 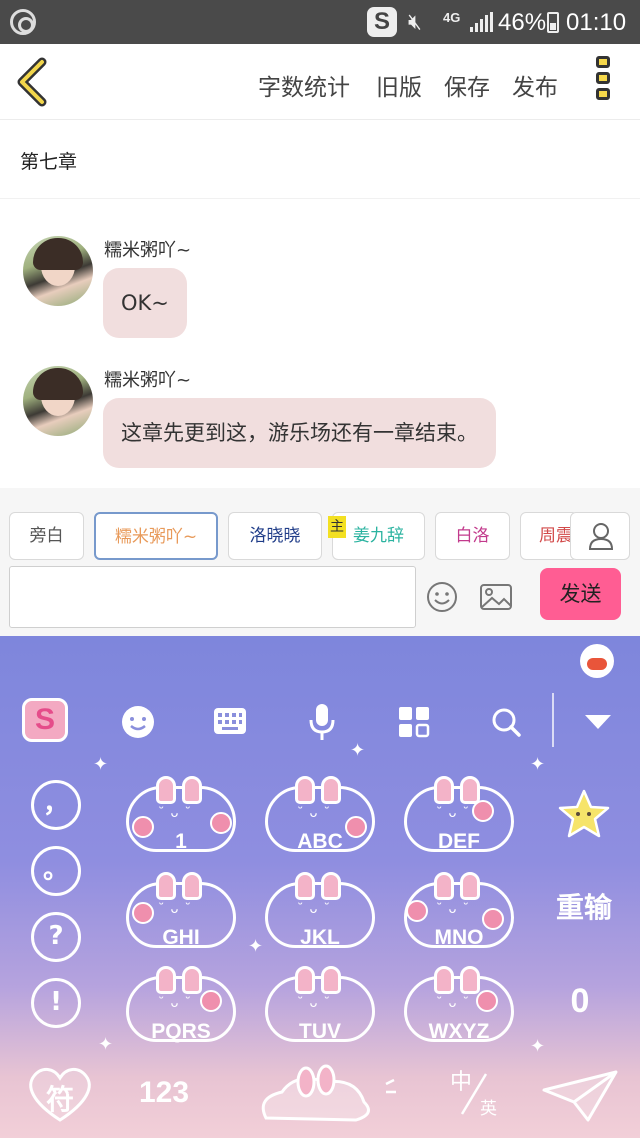 I want to click on key-1: ˘ᴗ˘ 1, so click(x=181, y=819).